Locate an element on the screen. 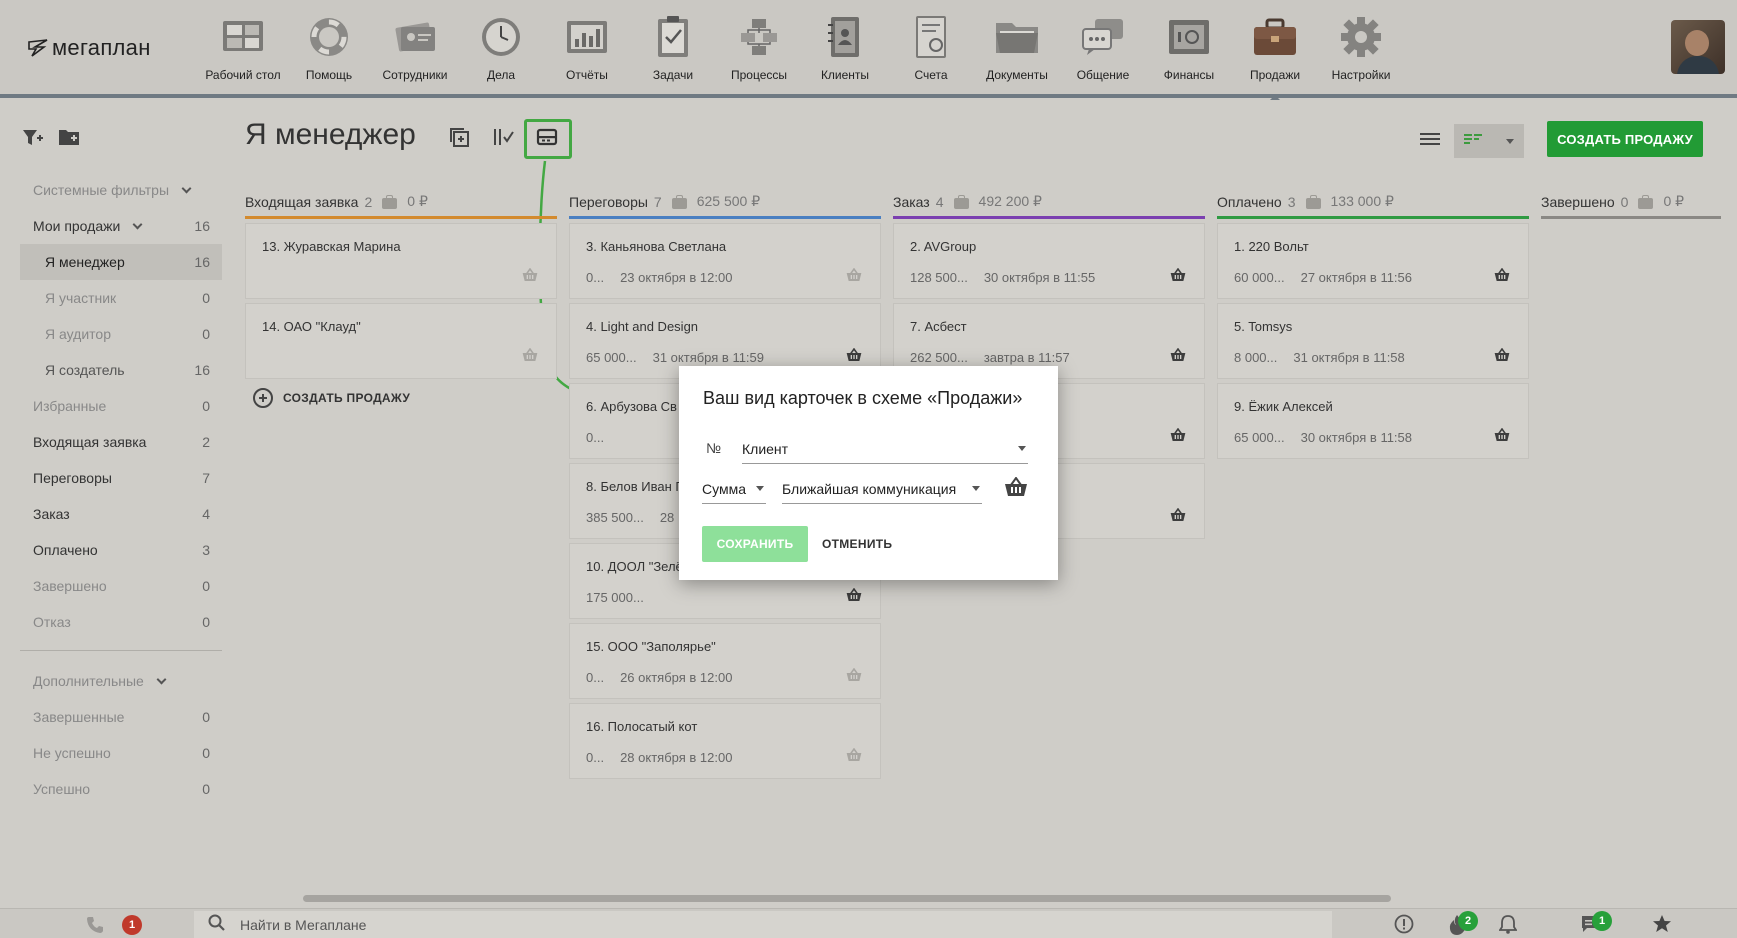 Image resolution: width=1737 pixels, height=938 pixels. module-documents: Документы is located at coordinates (1017, 47).